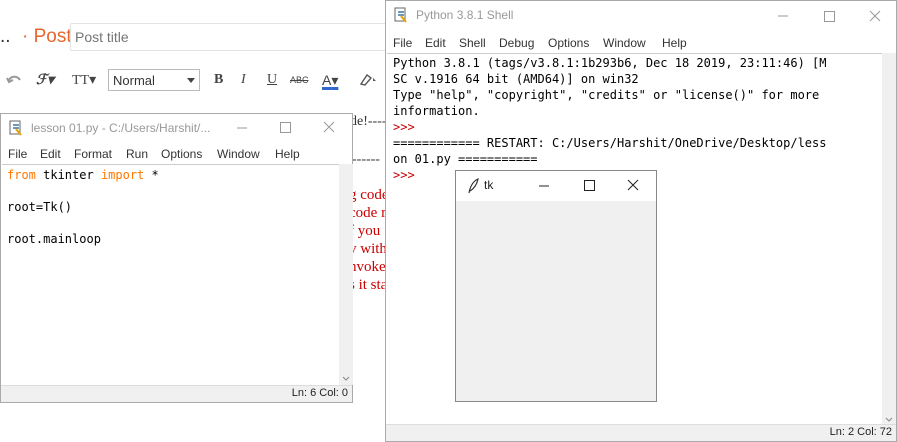  What do you see at coordinates (368, 285) in the screenshot?
I see `blog-body-line: s it sta` at bounding box center [368, 285].